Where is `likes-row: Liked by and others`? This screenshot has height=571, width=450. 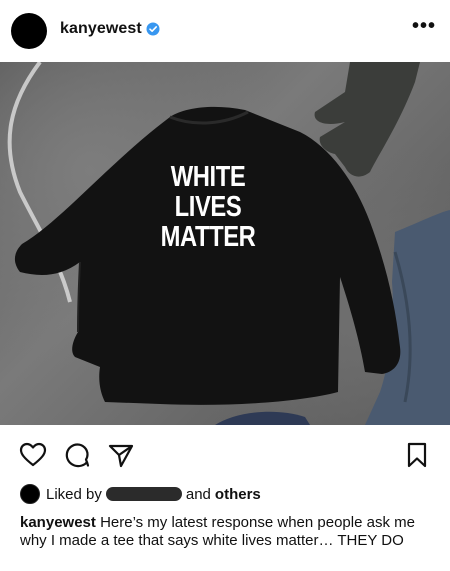
likes-row: Liked by and others is located at coordinates (140, 494).